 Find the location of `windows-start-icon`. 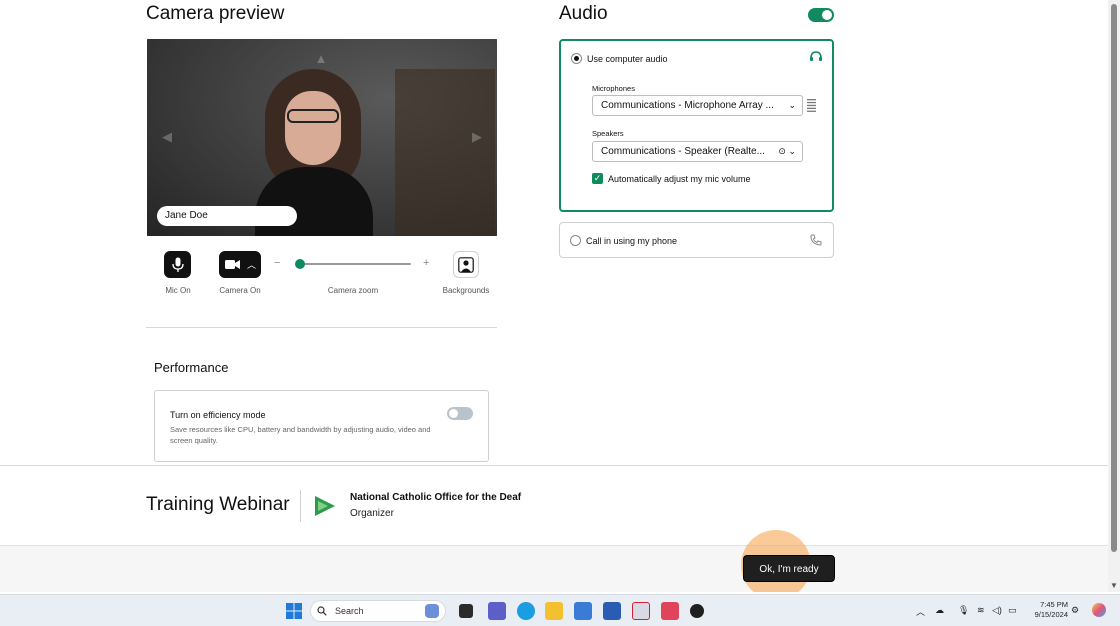

windows-start-icon is located at coordinates (294, 611).